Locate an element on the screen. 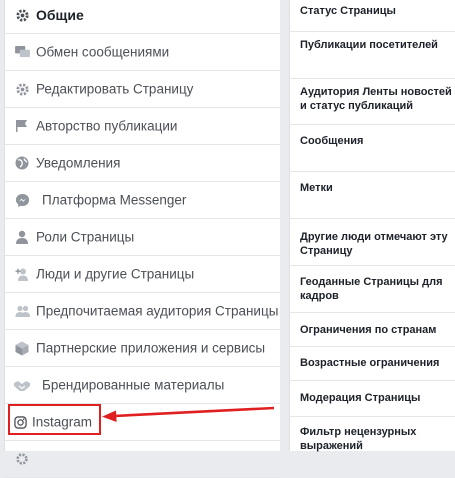 Image resolution: width=455 pixels, height=478 pixels. setting-row-others-tagging: Другие люди отмечают эту Страницу is located at coordinates (372, 242).